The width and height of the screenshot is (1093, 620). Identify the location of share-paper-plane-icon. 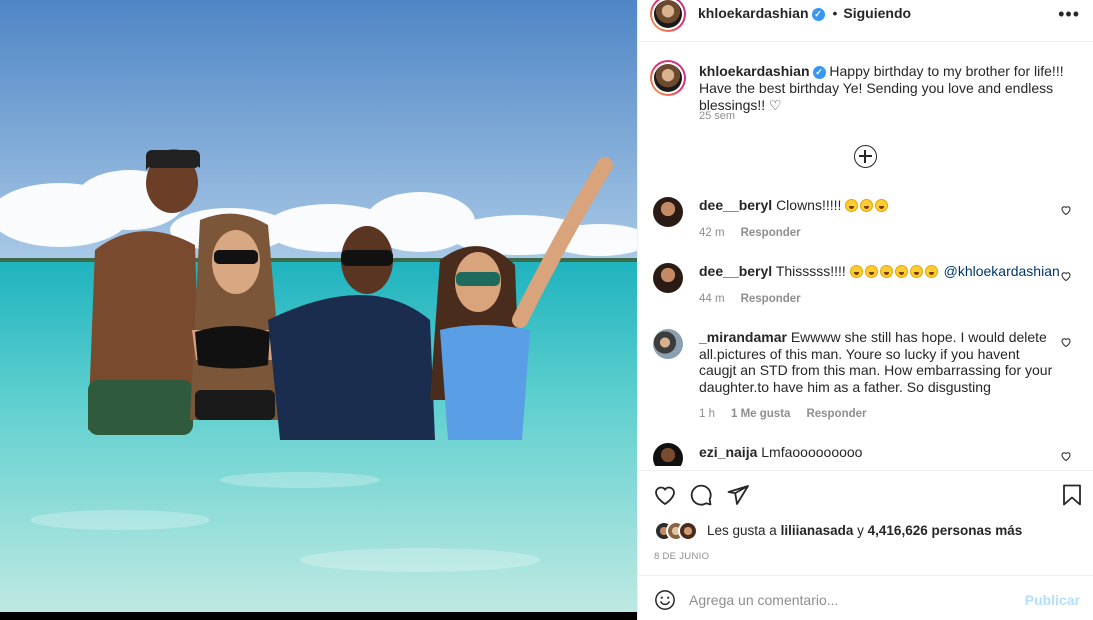
(738, 495).